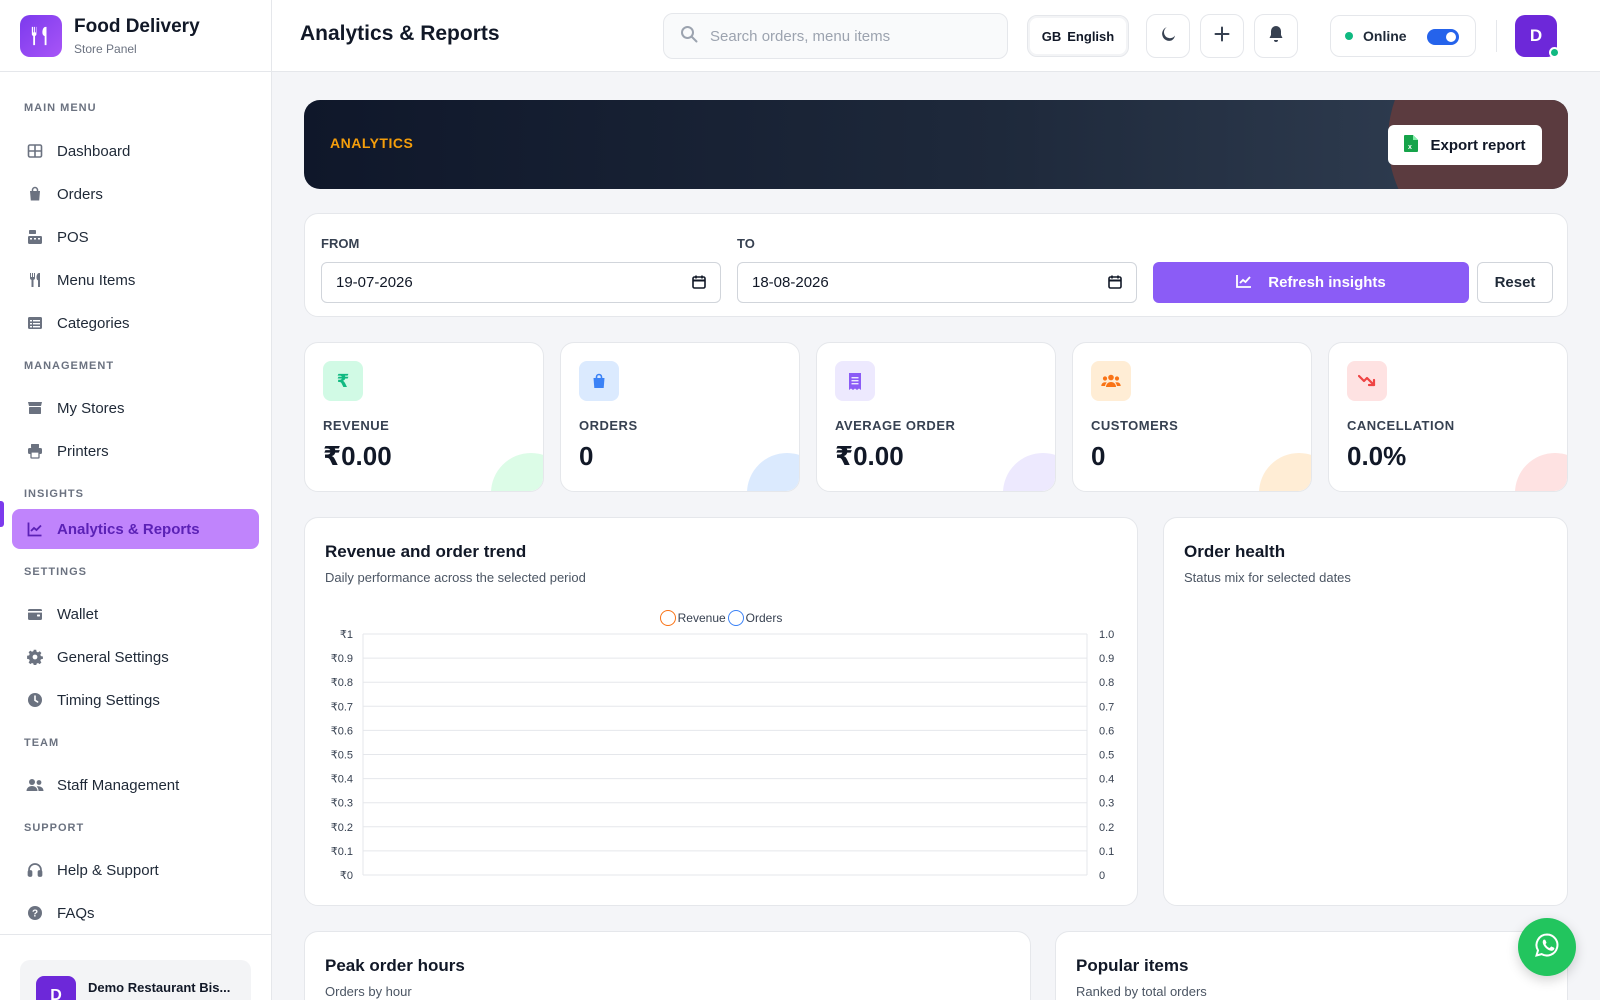 Image resolution: width=1600 pixels, height=1000 pixels. Describe the element at coordinates (135, 151) in the screenshot. I see `sidebar-item-dashboard: Dashboard` at that location.